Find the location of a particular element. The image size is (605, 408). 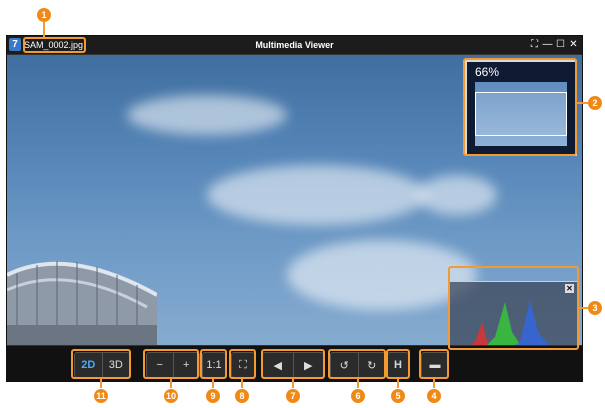

fullscreen-button: ⛶ is located at coordinates (534, 44).